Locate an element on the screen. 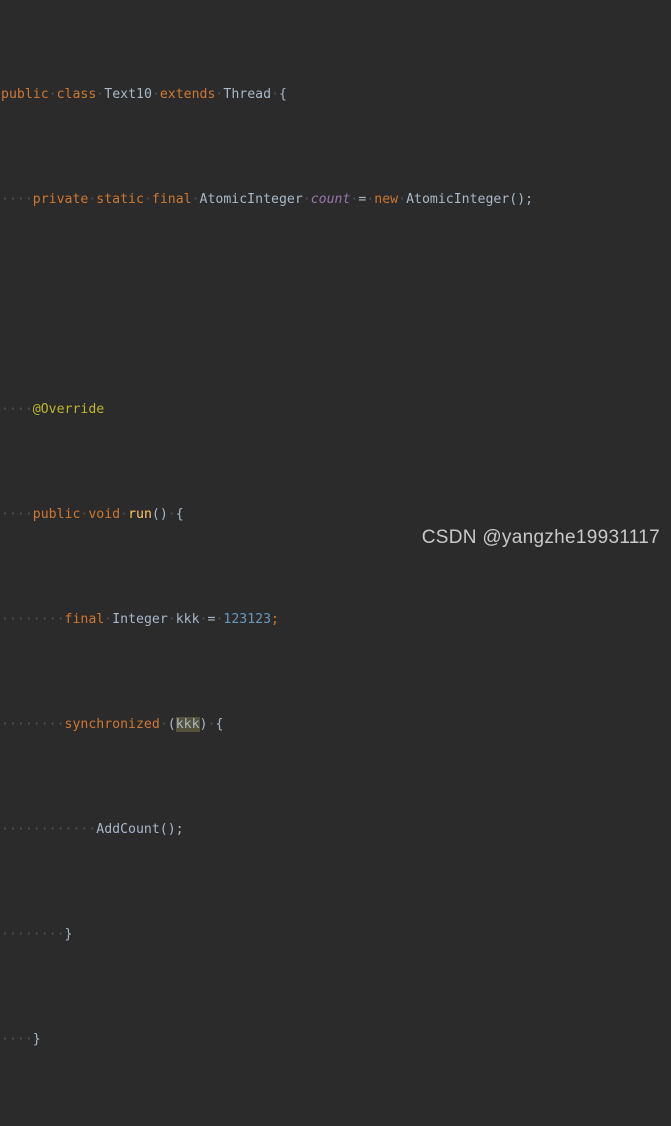 Image resolution: width=671 pixels, height=1126 pixels. csdn-watermark: CSDN @yangzhe19931117 is located at coordinates (540, 537).